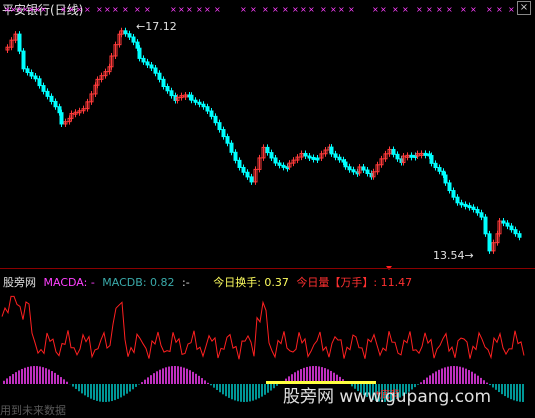 This screenshot has width=535, height=418. Describe the element at coordinates (251, 282) in the screenshot. I see `turnover-label: 今日换手: 0.37` at that location.